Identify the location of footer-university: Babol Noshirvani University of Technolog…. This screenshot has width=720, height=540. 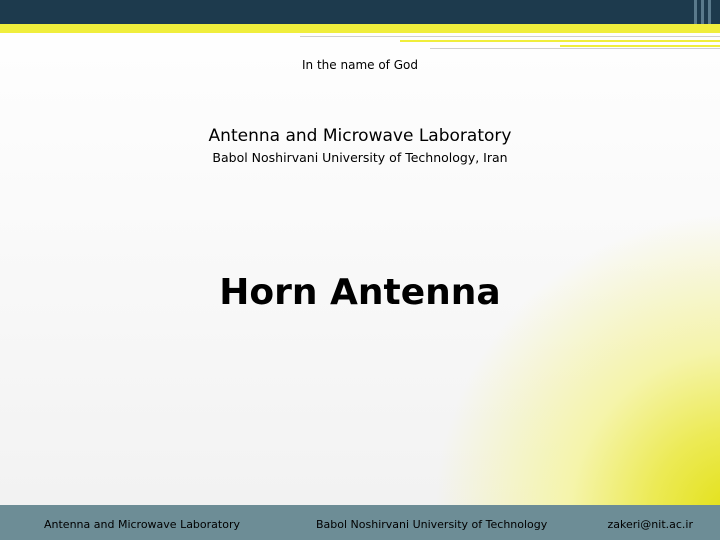
(432, 524).